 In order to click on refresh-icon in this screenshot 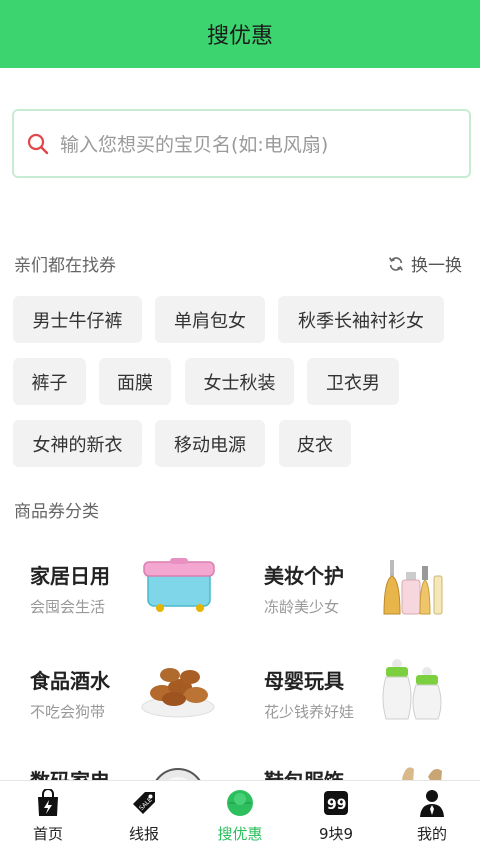, I will do `click(396, 263)`.